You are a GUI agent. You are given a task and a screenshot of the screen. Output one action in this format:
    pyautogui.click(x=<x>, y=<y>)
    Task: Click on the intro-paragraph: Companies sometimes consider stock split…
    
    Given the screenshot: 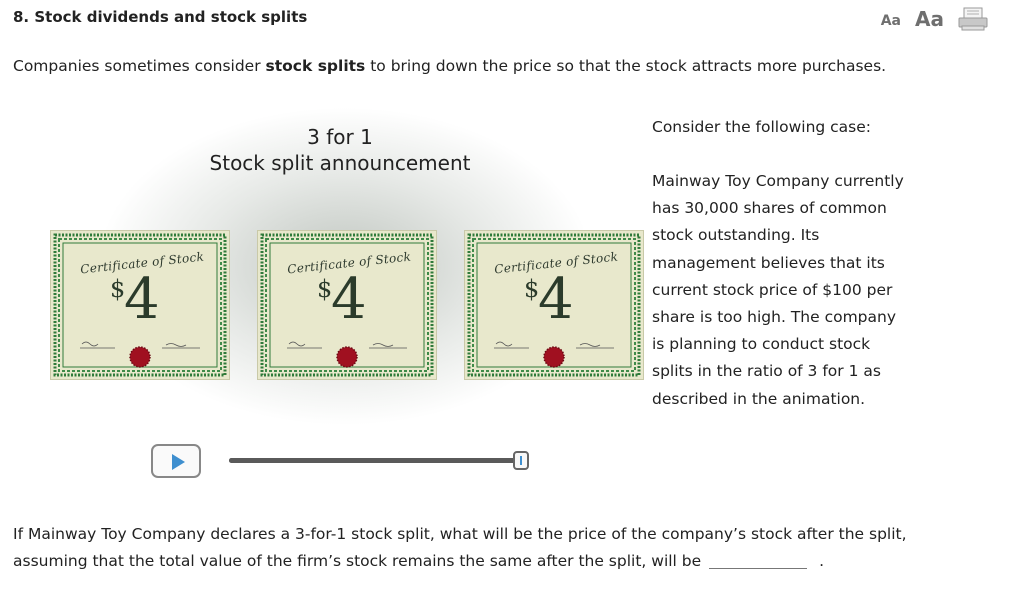 What is the action you would take?
    pyautogui.click(x=449, y=66)
    